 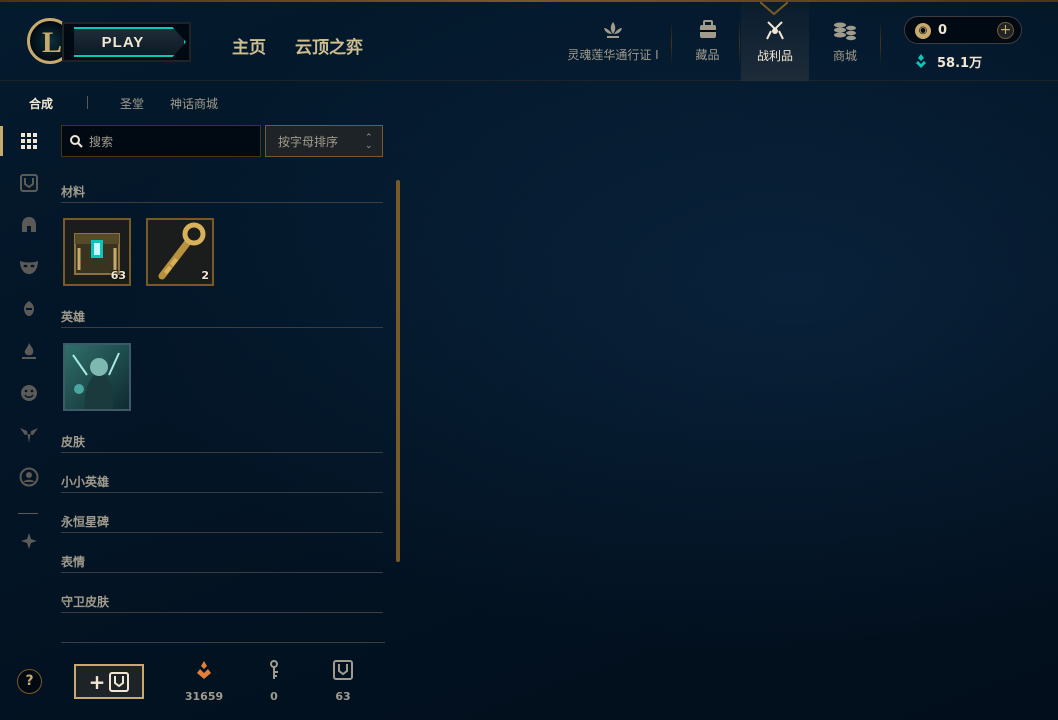 What do you see at coordinates (76, 141) in the screenshot?
I see `search-icon` at bounding box center [76, 141].